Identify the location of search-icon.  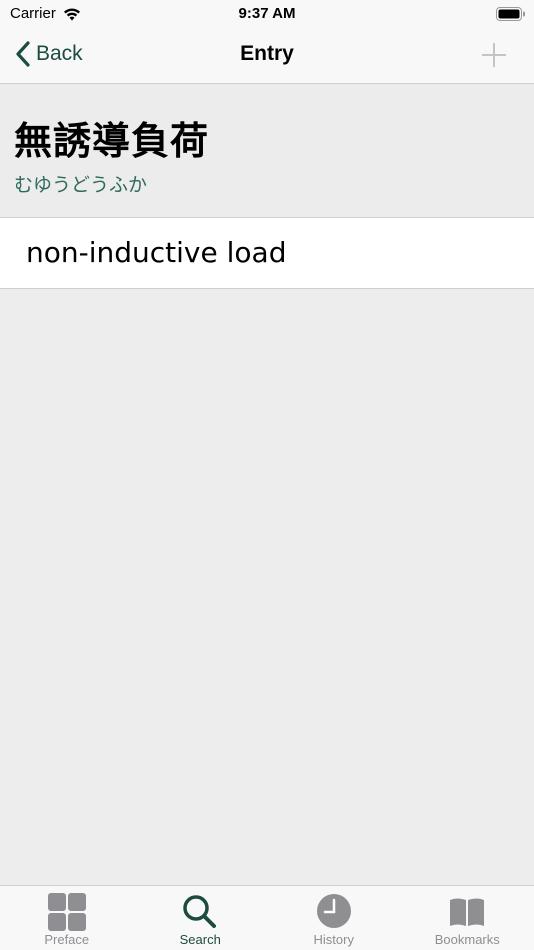
(200, 911).